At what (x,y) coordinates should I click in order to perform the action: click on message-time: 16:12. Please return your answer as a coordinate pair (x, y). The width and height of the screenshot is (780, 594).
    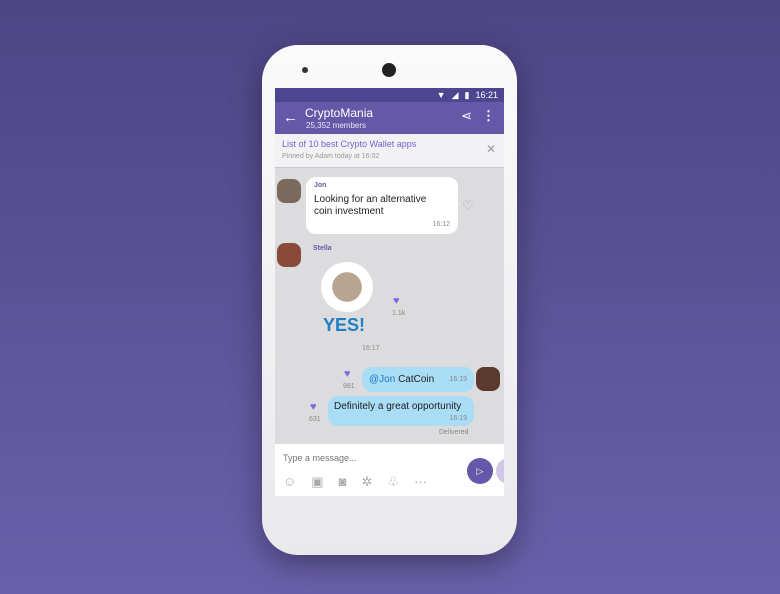
    Looking at the image, I should click on (441, 224).